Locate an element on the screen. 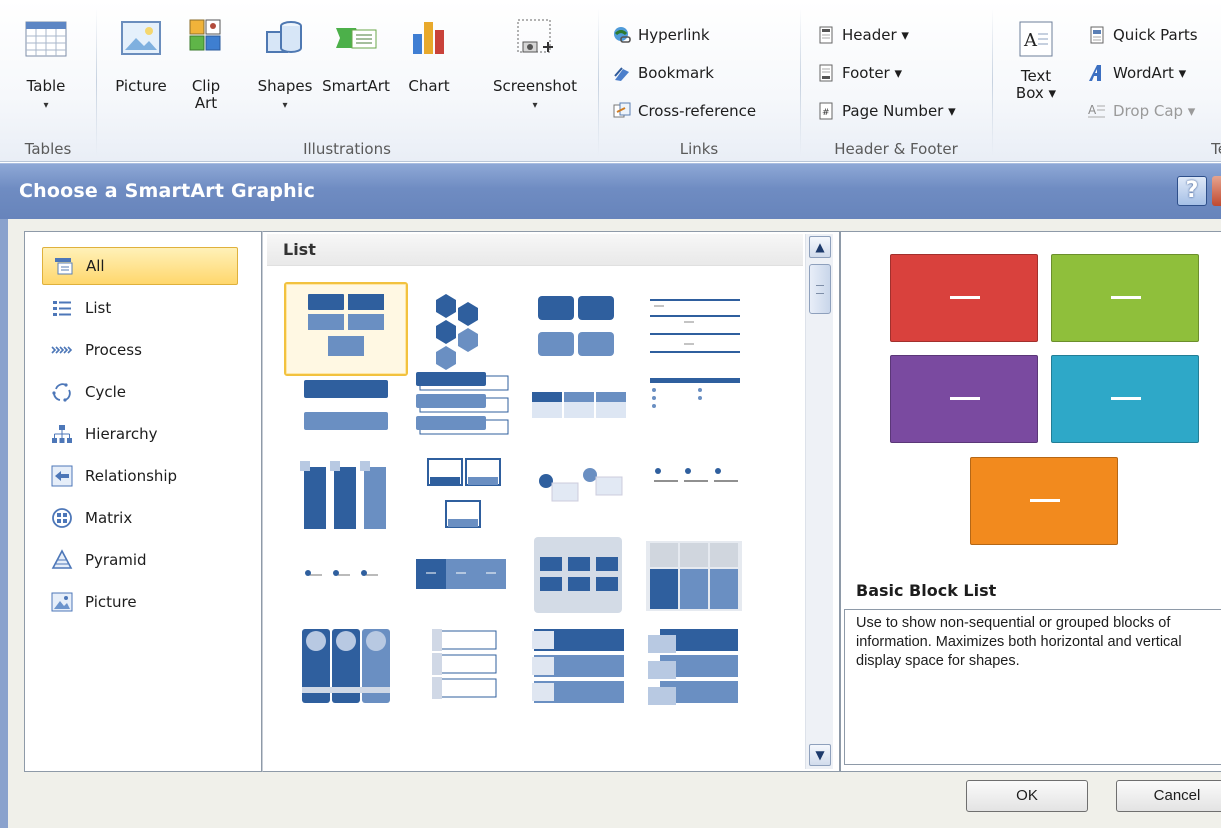 Image resolution: width=1221 pixels, height=828 pixels. cancel-button: Cancel is located at coordinates (1168, 796).